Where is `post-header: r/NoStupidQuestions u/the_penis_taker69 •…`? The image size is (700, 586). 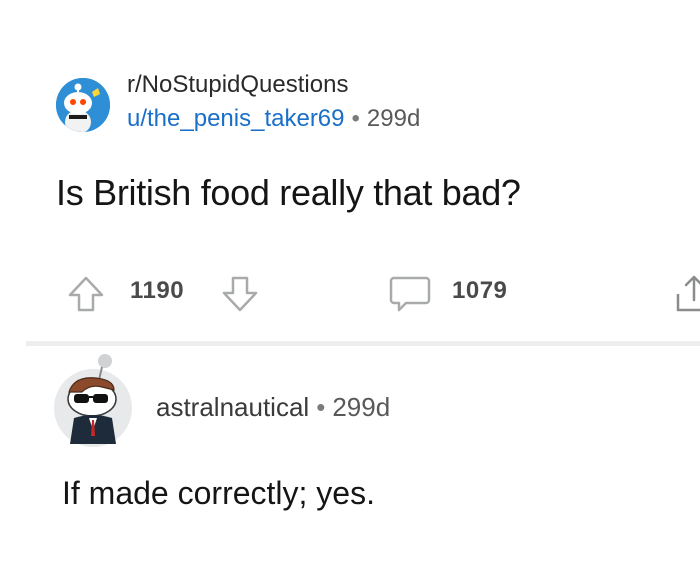
post-header: r/NoStupidQuestions u/the_penis_taker69 •… is located at coordinates (356, 102).